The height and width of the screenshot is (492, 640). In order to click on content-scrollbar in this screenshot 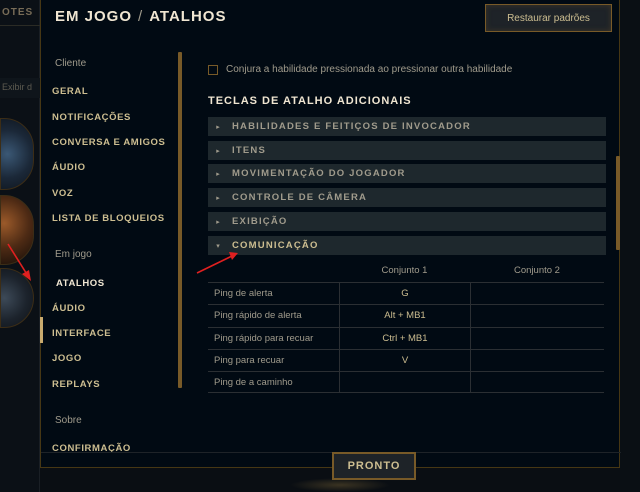, I will do `click(618, 203)`.